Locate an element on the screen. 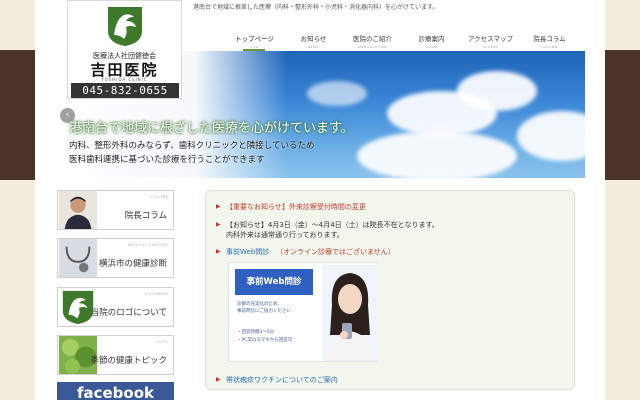 The image size is (640, 400). facebook-banner: facebook is located at coordinates (115, 391).